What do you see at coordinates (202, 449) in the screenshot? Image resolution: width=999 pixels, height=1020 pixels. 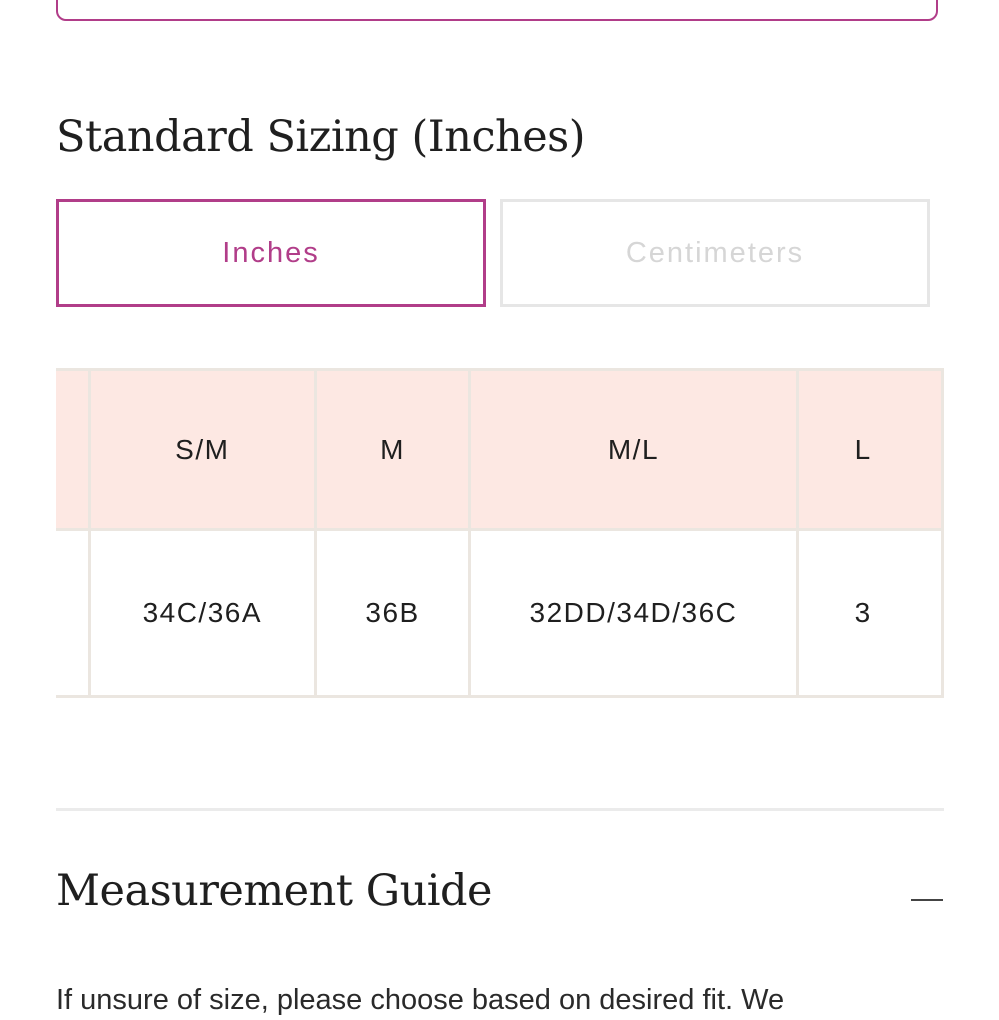 I see `table-header-cell: S/M` at bounding box center [202, 449].